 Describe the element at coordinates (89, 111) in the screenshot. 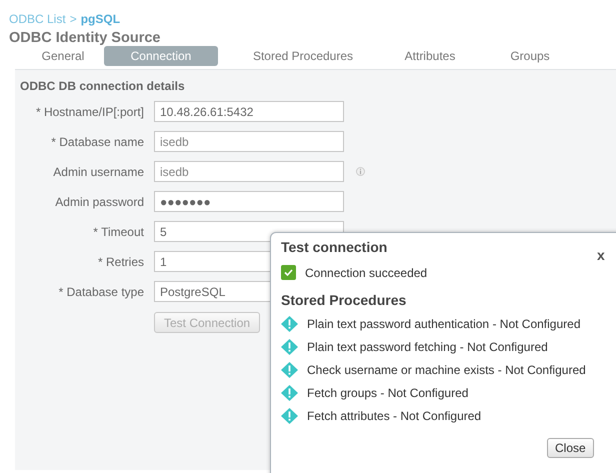

I see `field-label: * Hostname/IP[:port]` at that location.